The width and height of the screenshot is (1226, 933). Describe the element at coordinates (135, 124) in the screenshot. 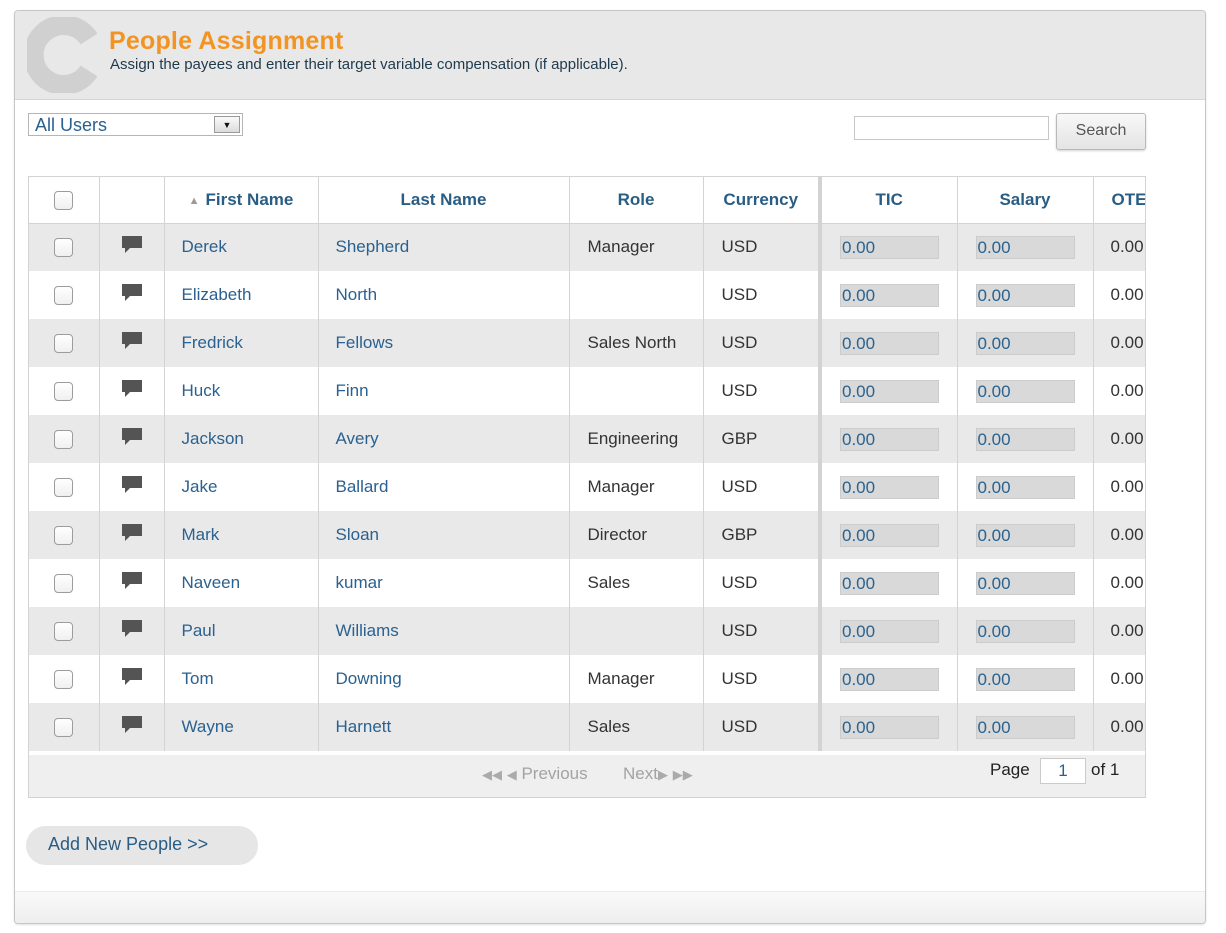

I see `user-filter-select: All Users ▼` at that location.